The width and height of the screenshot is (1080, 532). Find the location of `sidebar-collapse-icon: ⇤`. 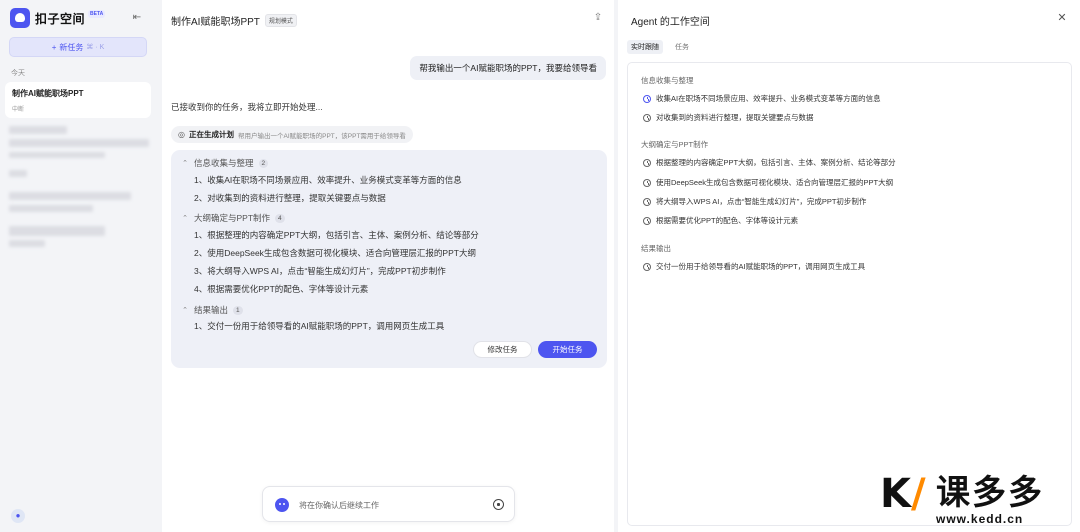

sidebar-collapse-icon: ⇤ is located at coordinates (137, 18).